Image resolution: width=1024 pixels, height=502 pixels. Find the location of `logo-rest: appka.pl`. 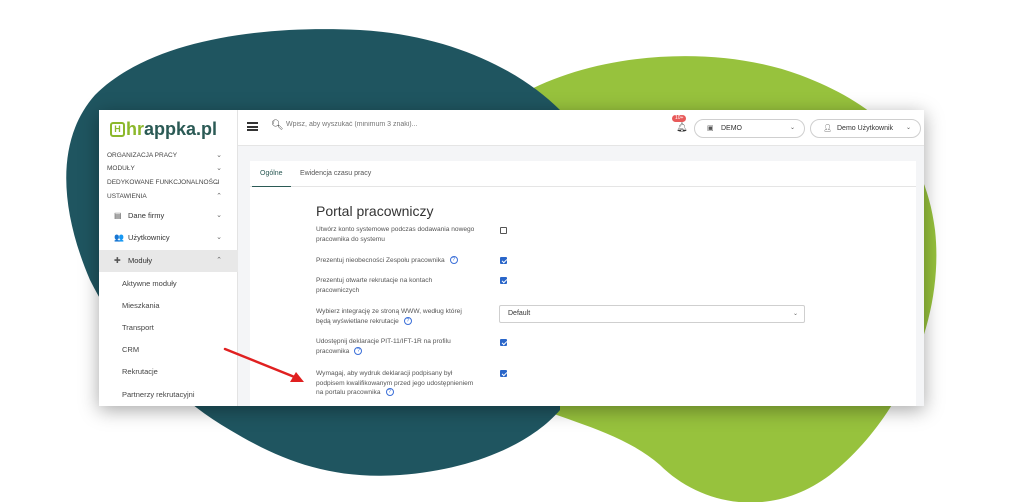

logo-rest: appka.pl is located at coordinates (181, 128).